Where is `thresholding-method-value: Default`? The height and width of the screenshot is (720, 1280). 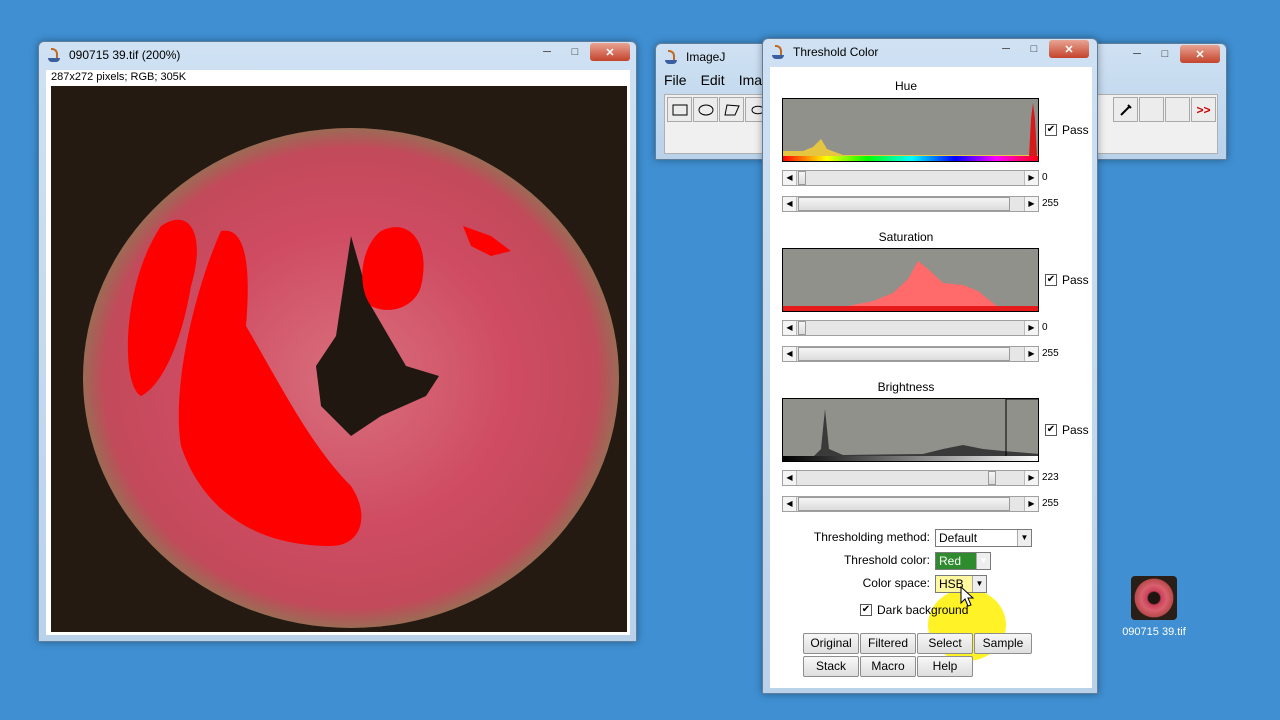
thresholding-method-value: Default is located at coordinates (958, 538).